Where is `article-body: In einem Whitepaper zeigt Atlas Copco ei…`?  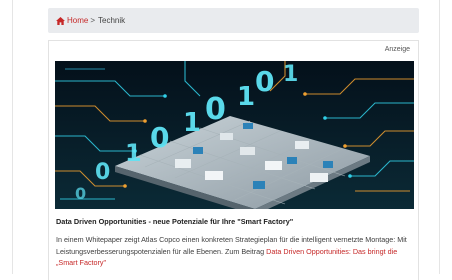
article-body: In einem Whitepaper zeigt Atlas Copco ei… is located at coordinates (237, 251).